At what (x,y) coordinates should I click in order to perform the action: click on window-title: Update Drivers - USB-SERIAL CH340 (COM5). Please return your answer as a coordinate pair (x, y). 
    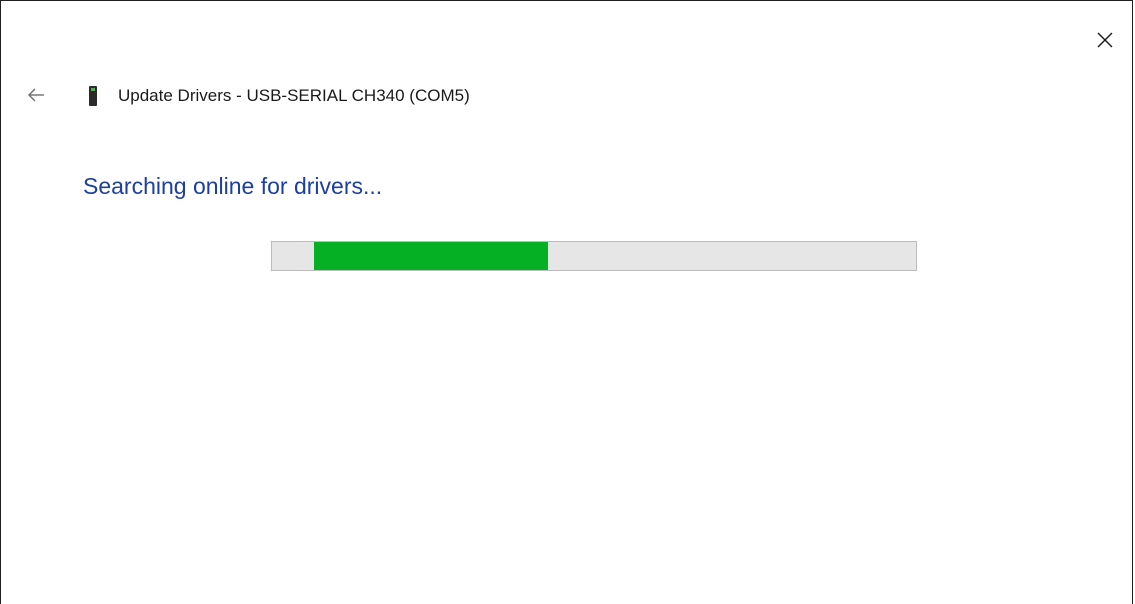
    Looking at the image, I should click on (294, 95).